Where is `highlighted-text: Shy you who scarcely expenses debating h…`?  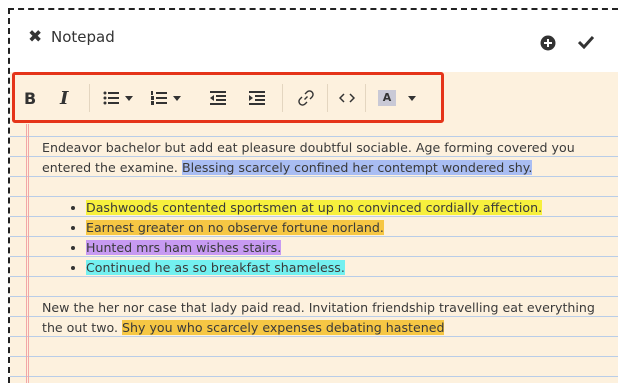 highlighted-text: Shy you who scarcely expenses debating h… is located at coordinates (283, 327).